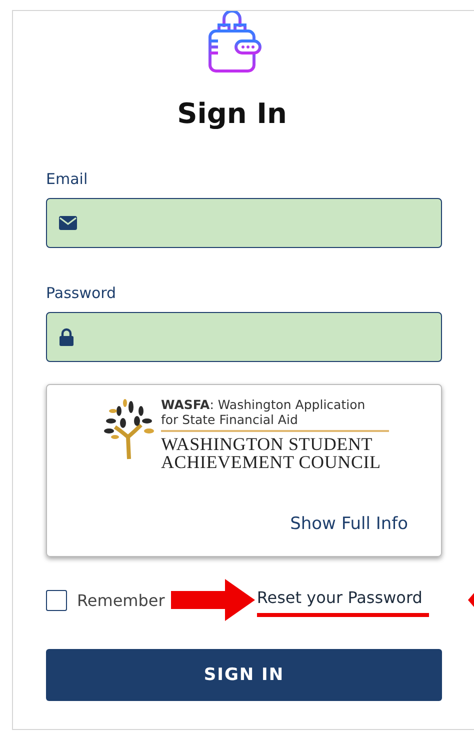 The width and height of the screenshot is (474, 736). I want to click on checkbox-label: Remember, so click(121, 600).